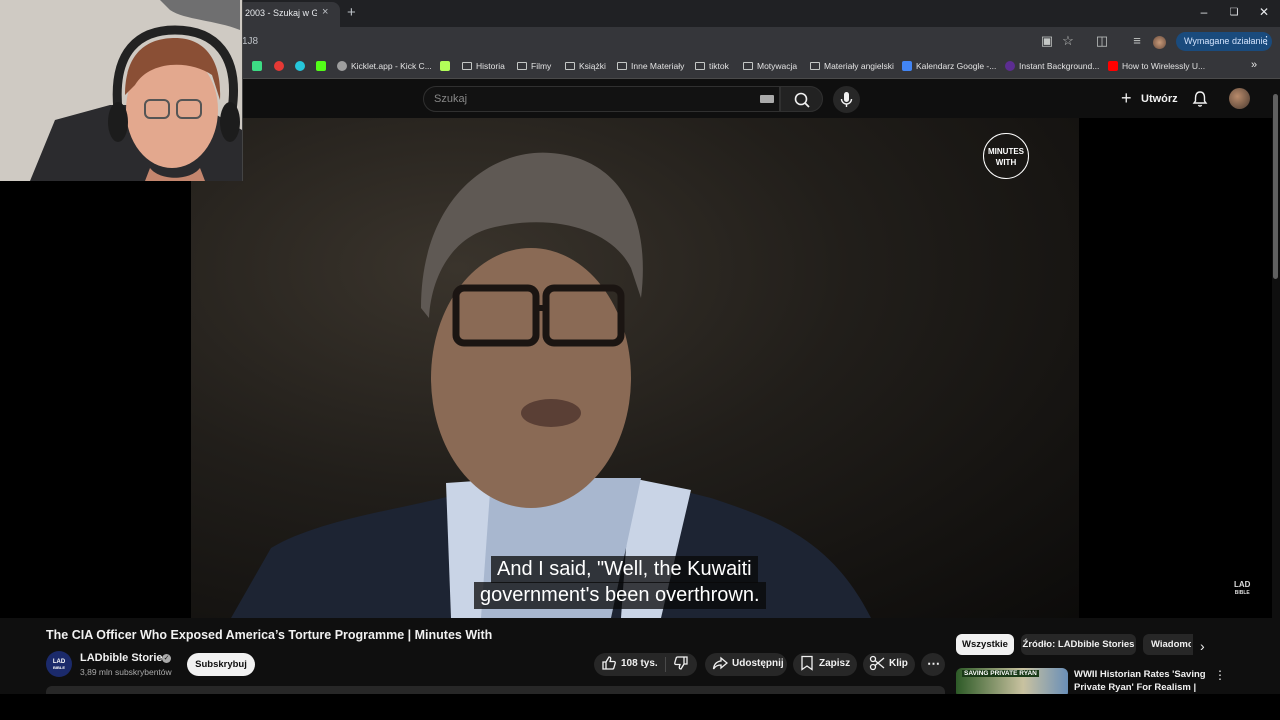 This screenshot has height=720, width=1280. What do you see at coordinates (124, 658) in the screenshot?
I see `channel-name: LADbible Stories` at bounding box center [124, 658].